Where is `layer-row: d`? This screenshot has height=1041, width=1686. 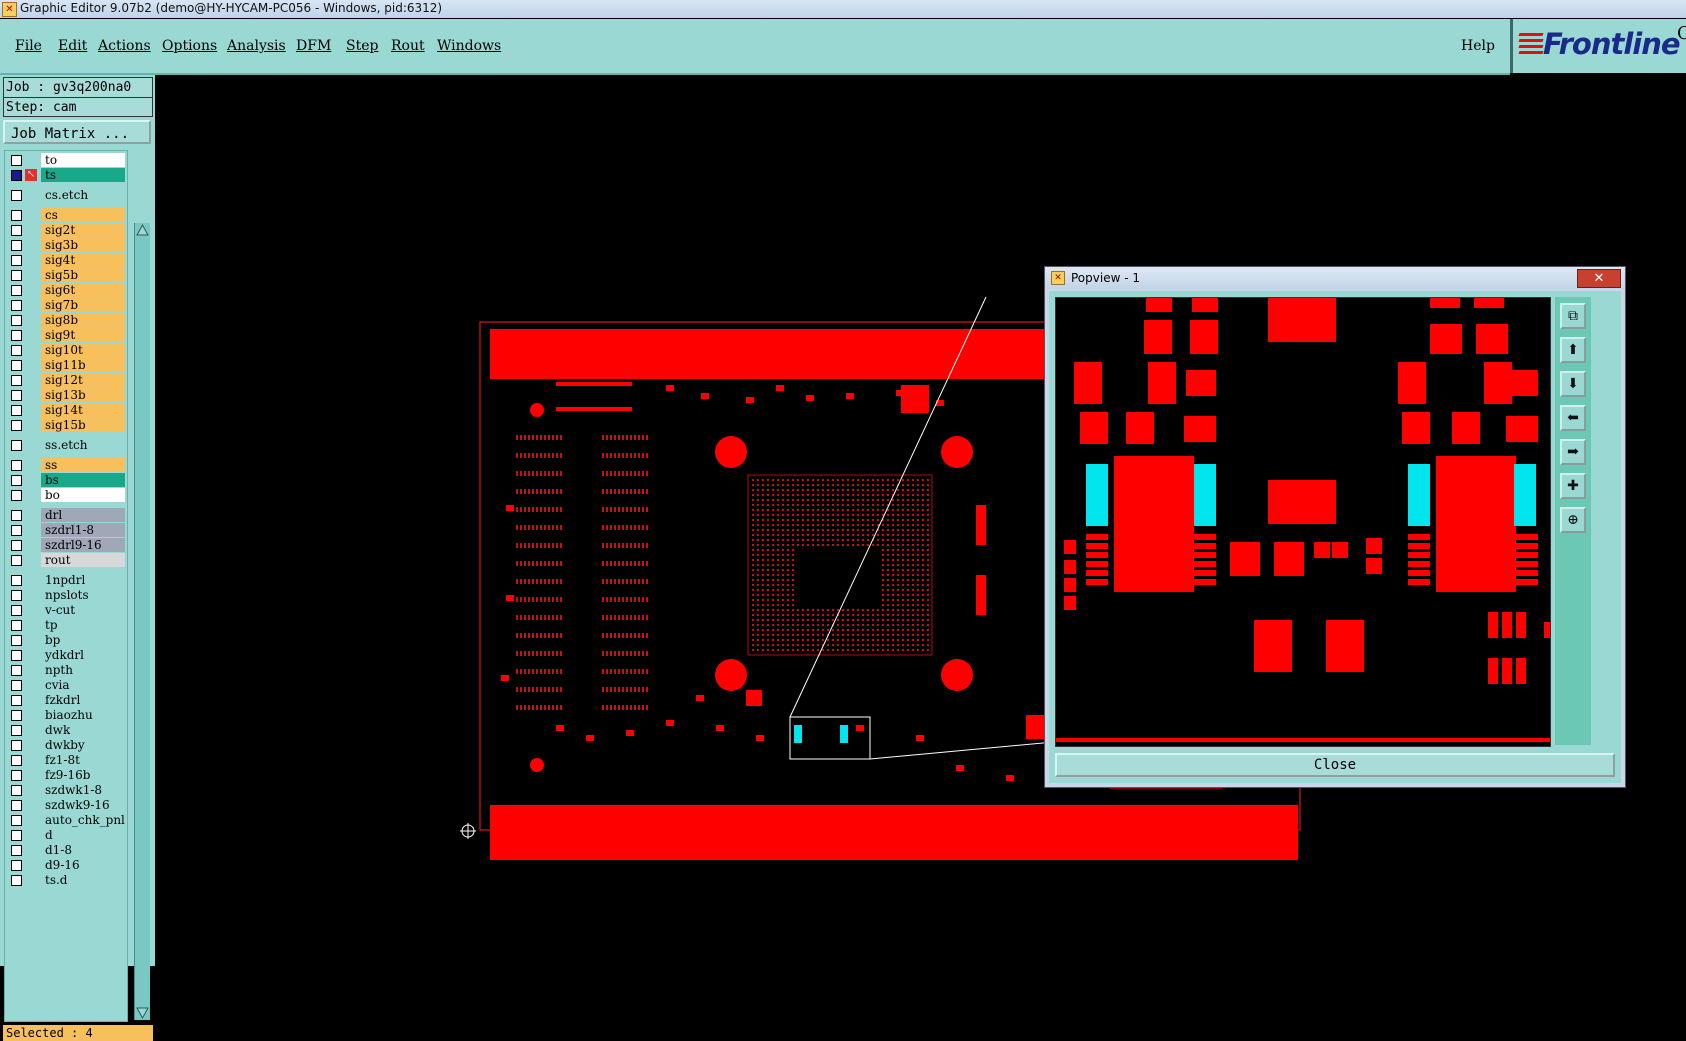
layer-row: d is located at coordinates (66, 835).